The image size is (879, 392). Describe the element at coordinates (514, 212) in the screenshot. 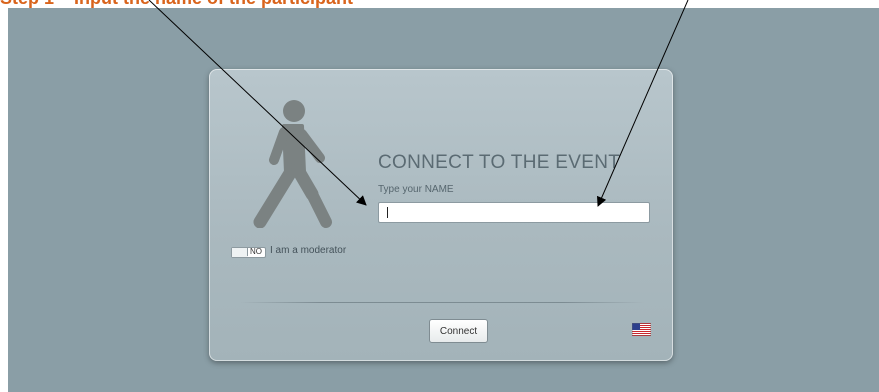

I see `name-input` at that location.